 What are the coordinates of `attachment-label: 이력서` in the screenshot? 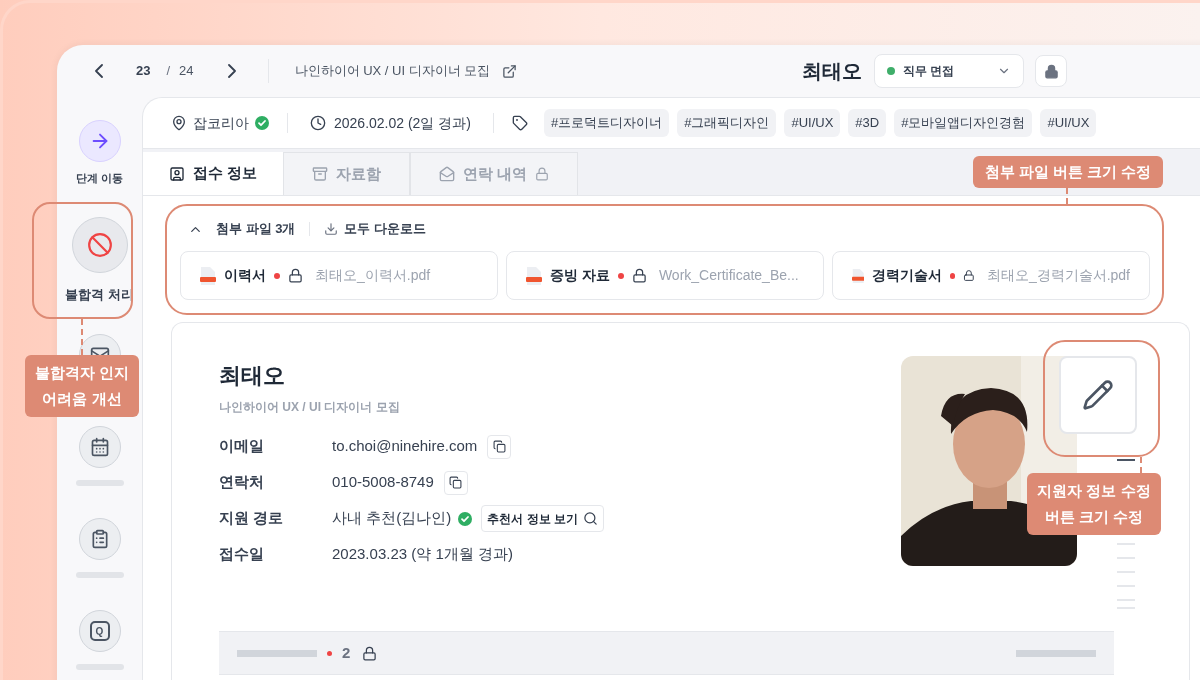 It's located at (245, 275).